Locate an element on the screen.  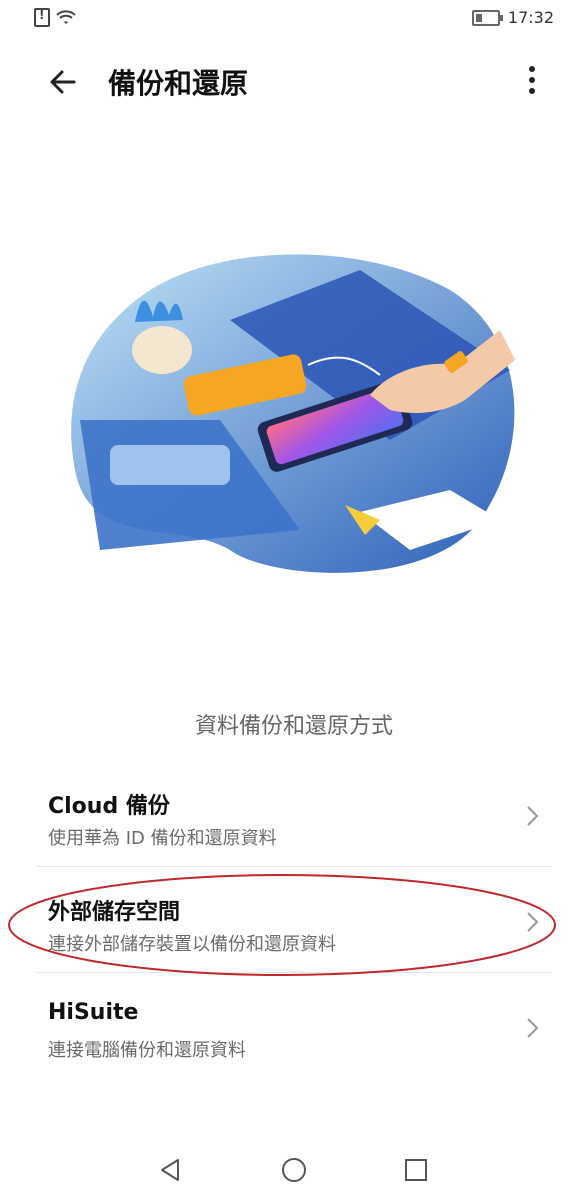
item-title: Cloud 備份 is located at coordinates (109, 806).